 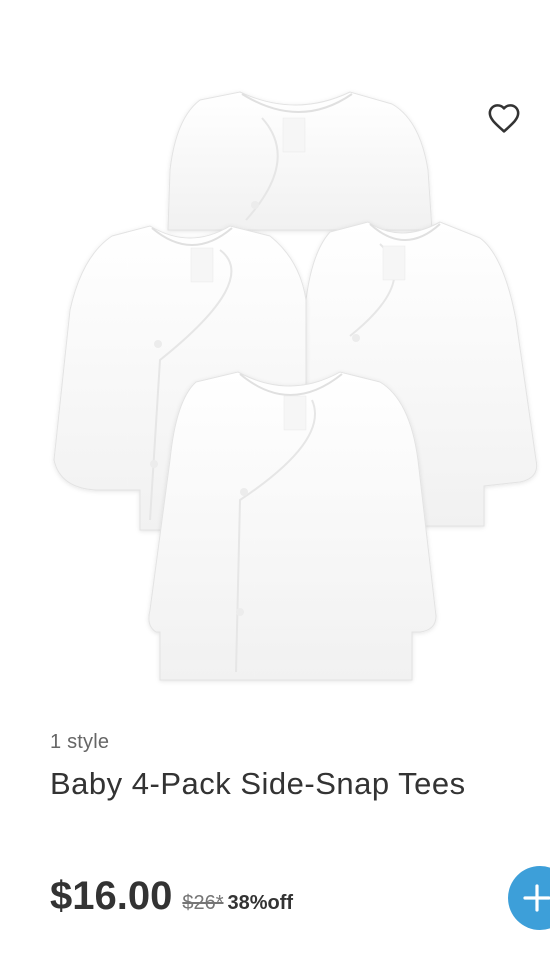 I want to click on sale-price: $16.00, so click(x=111, y=896).